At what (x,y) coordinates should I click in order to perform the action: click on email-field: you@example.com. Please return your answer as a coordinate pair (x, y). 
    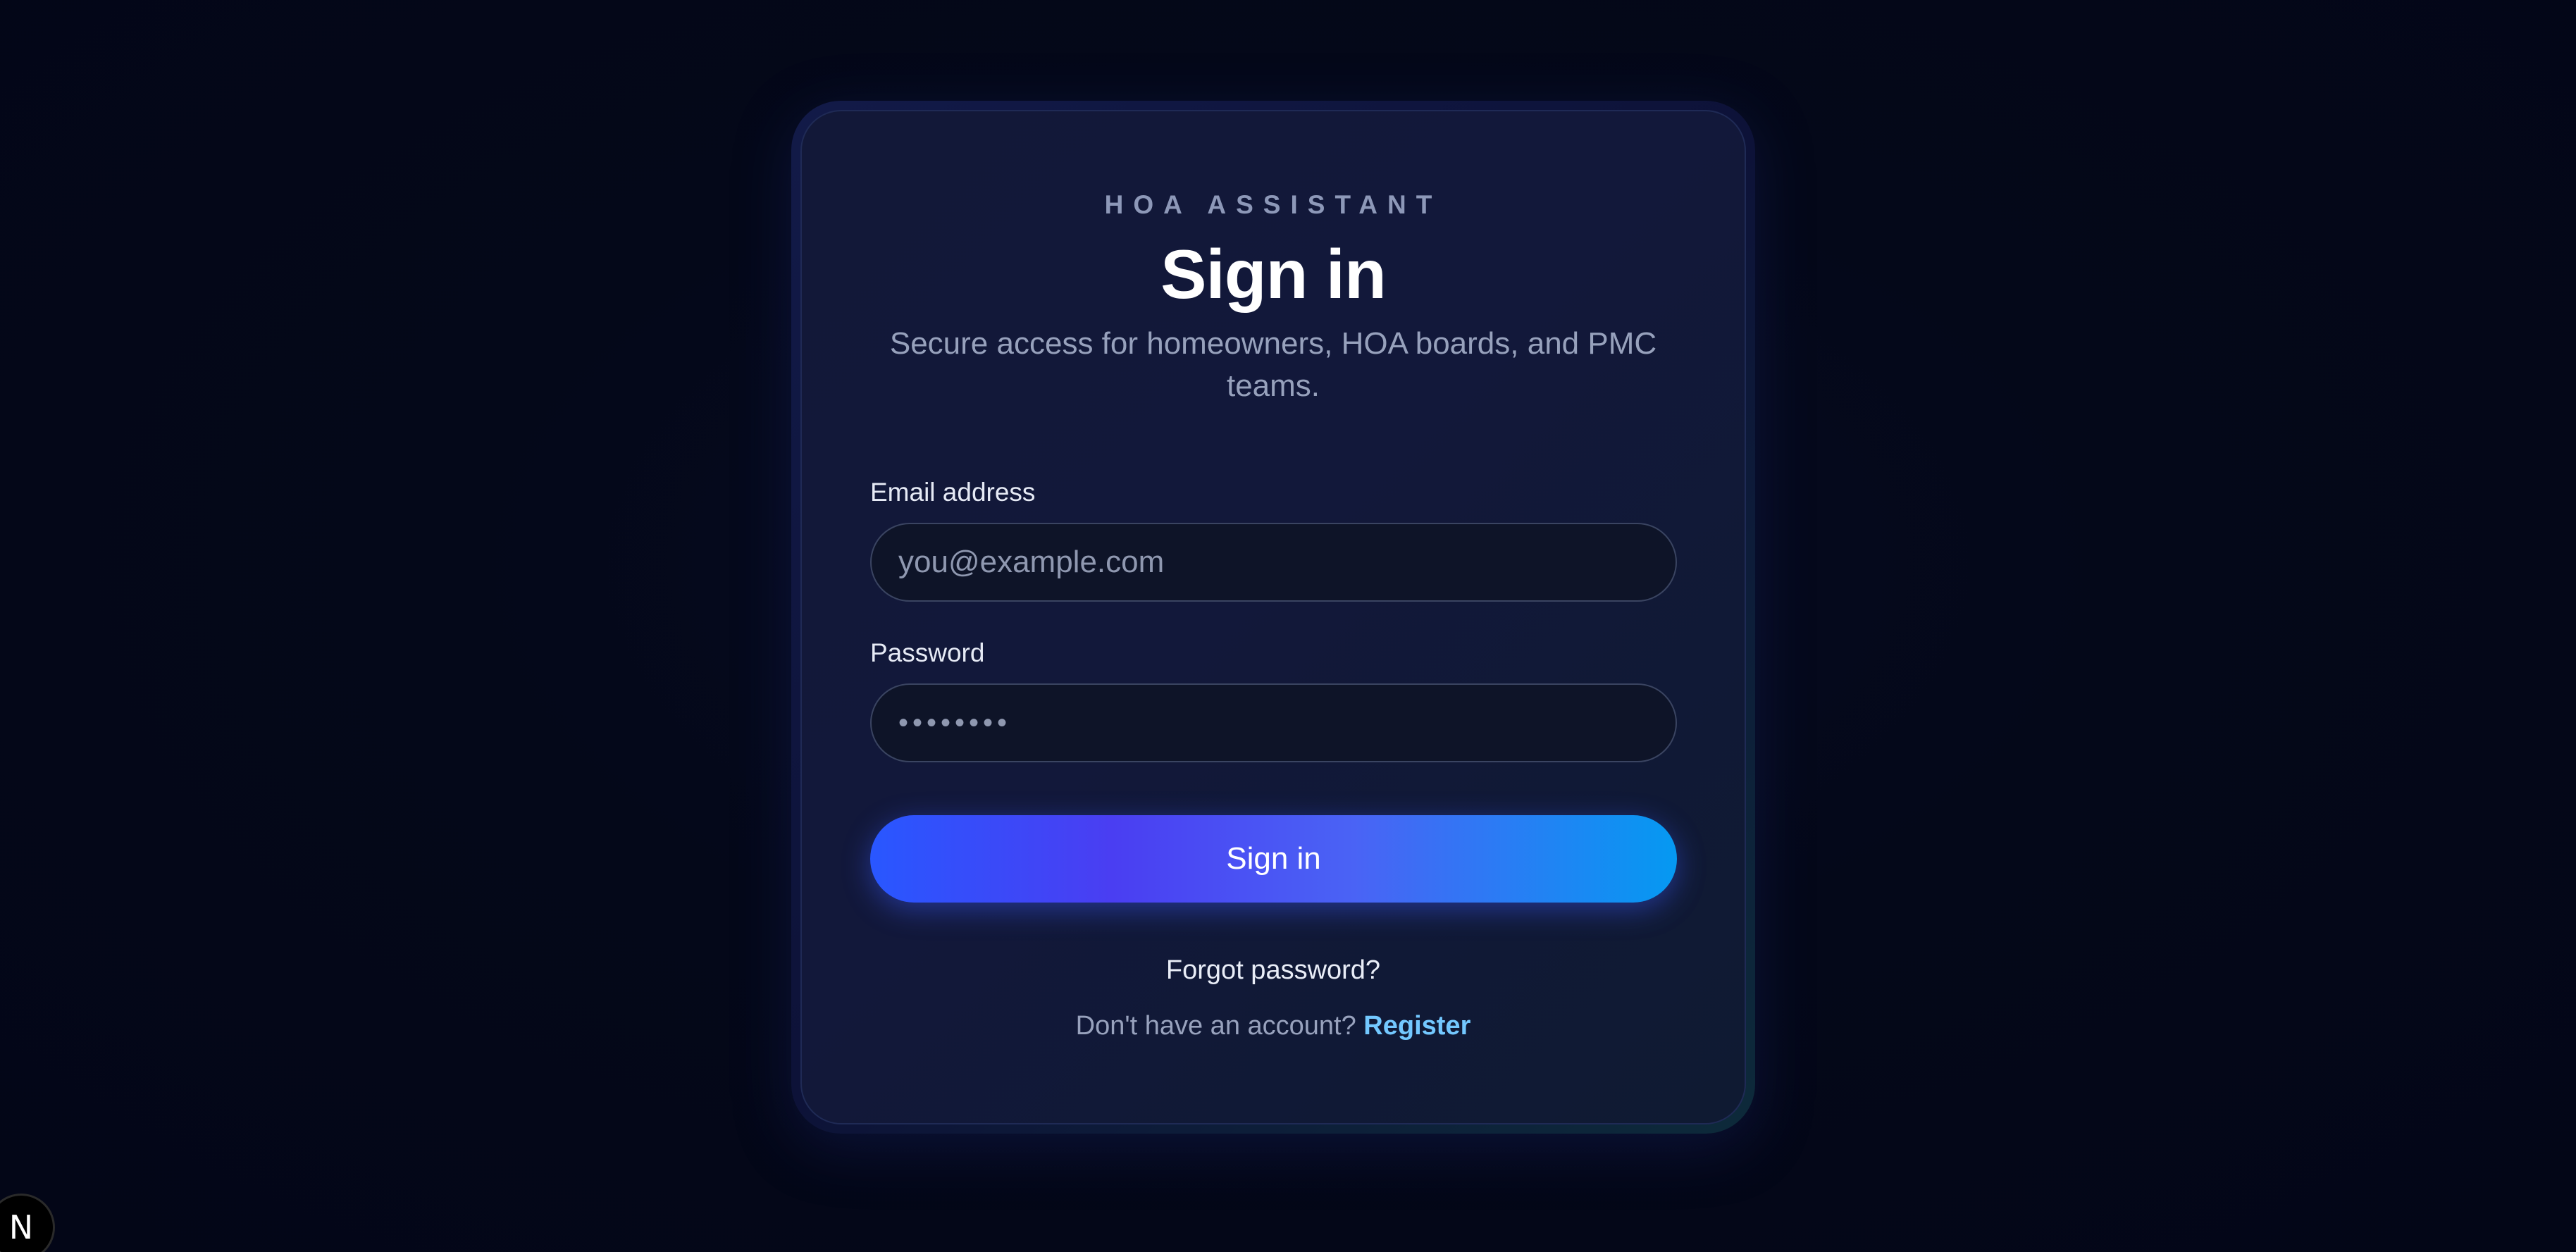
    Looking at the image, I should click on (1273, 562).